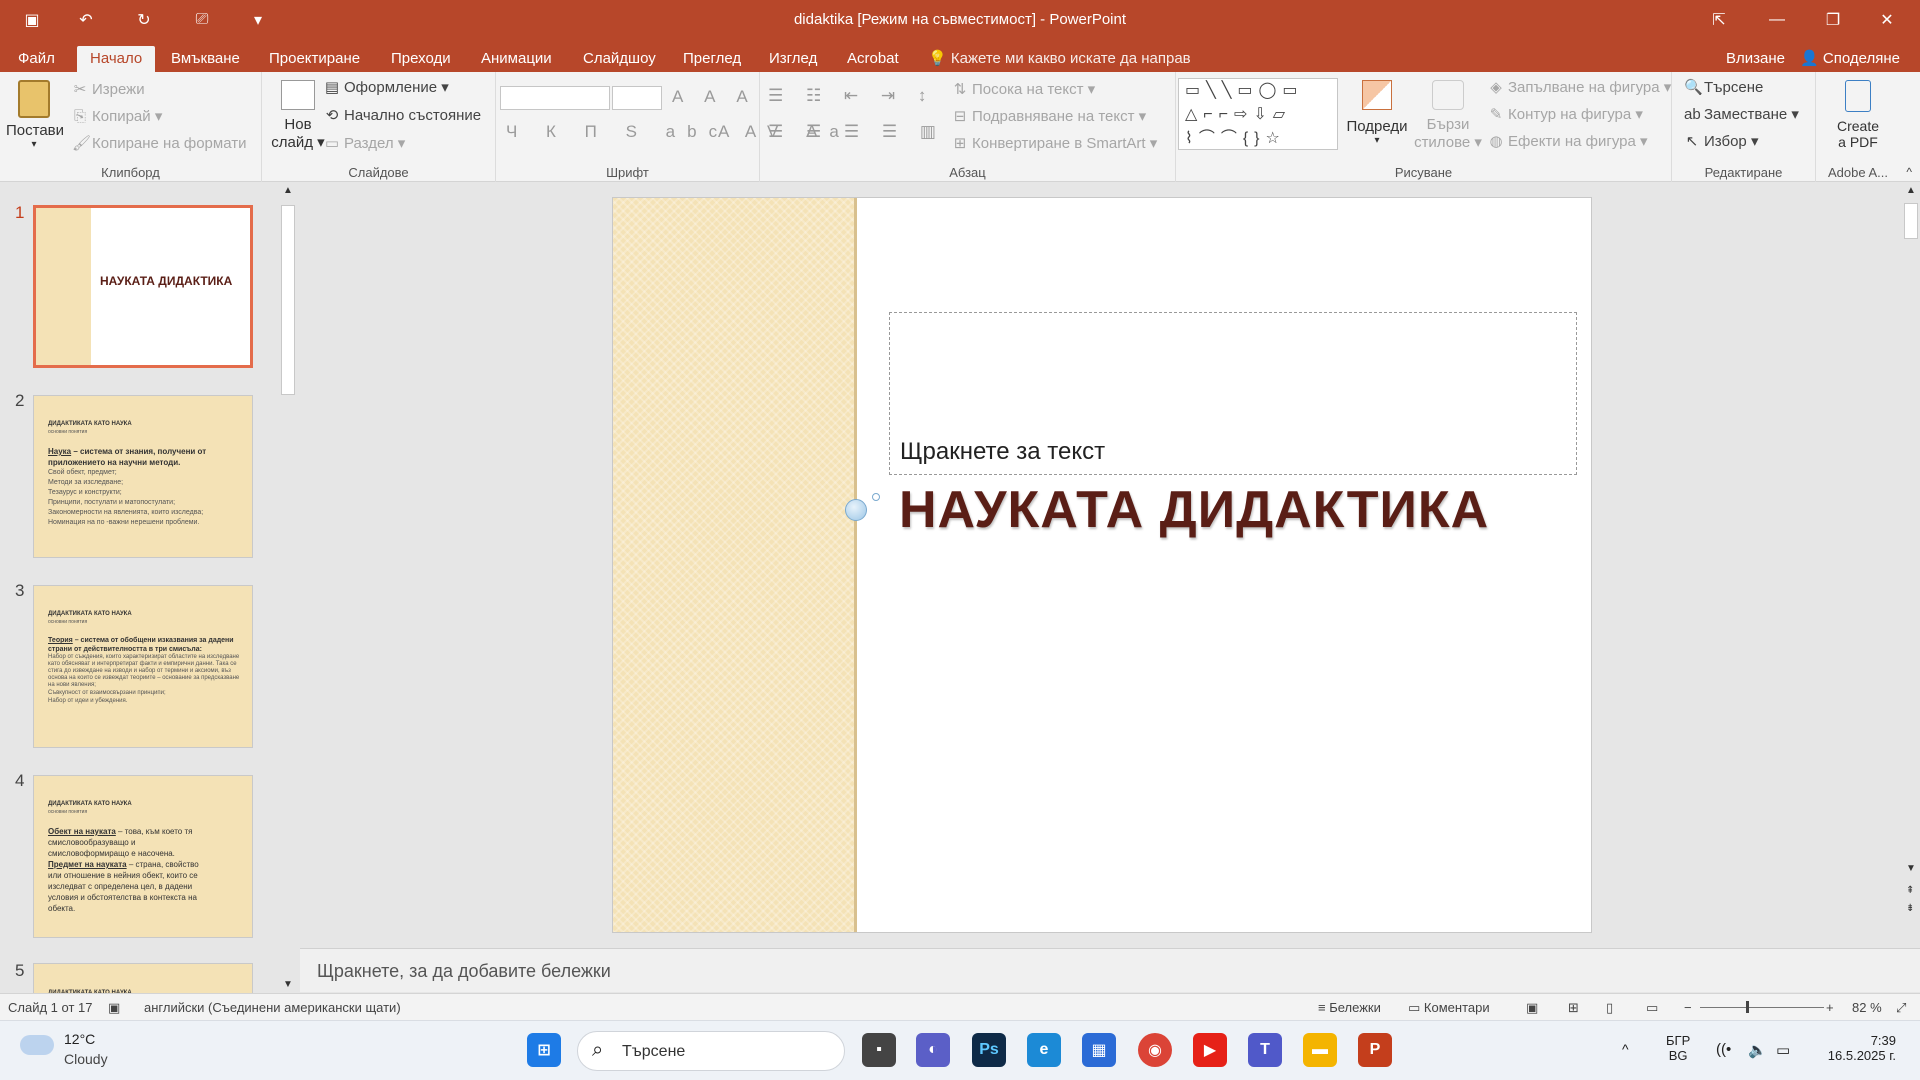 The height and width of the screenshot is (1080, 1920). What do you see at coordinates (1719, 20) in the screenshot?
I see `ribbon-display-icon: ⇱` at bounding box center [1719, 20].